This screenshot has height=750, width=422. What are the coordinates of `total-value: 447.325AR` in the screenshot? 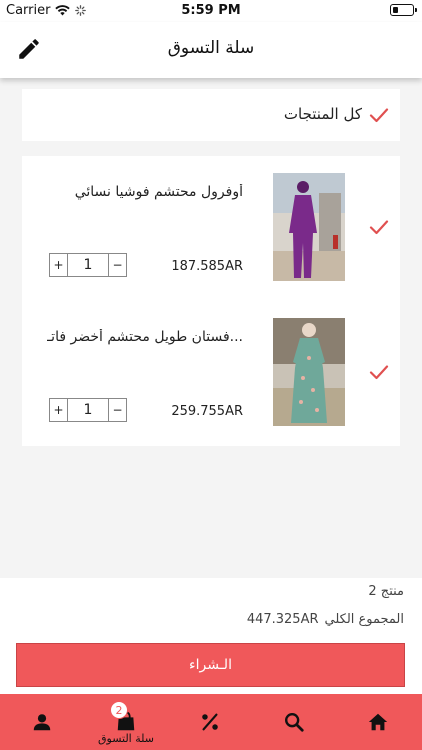 It's located at (282, 619).